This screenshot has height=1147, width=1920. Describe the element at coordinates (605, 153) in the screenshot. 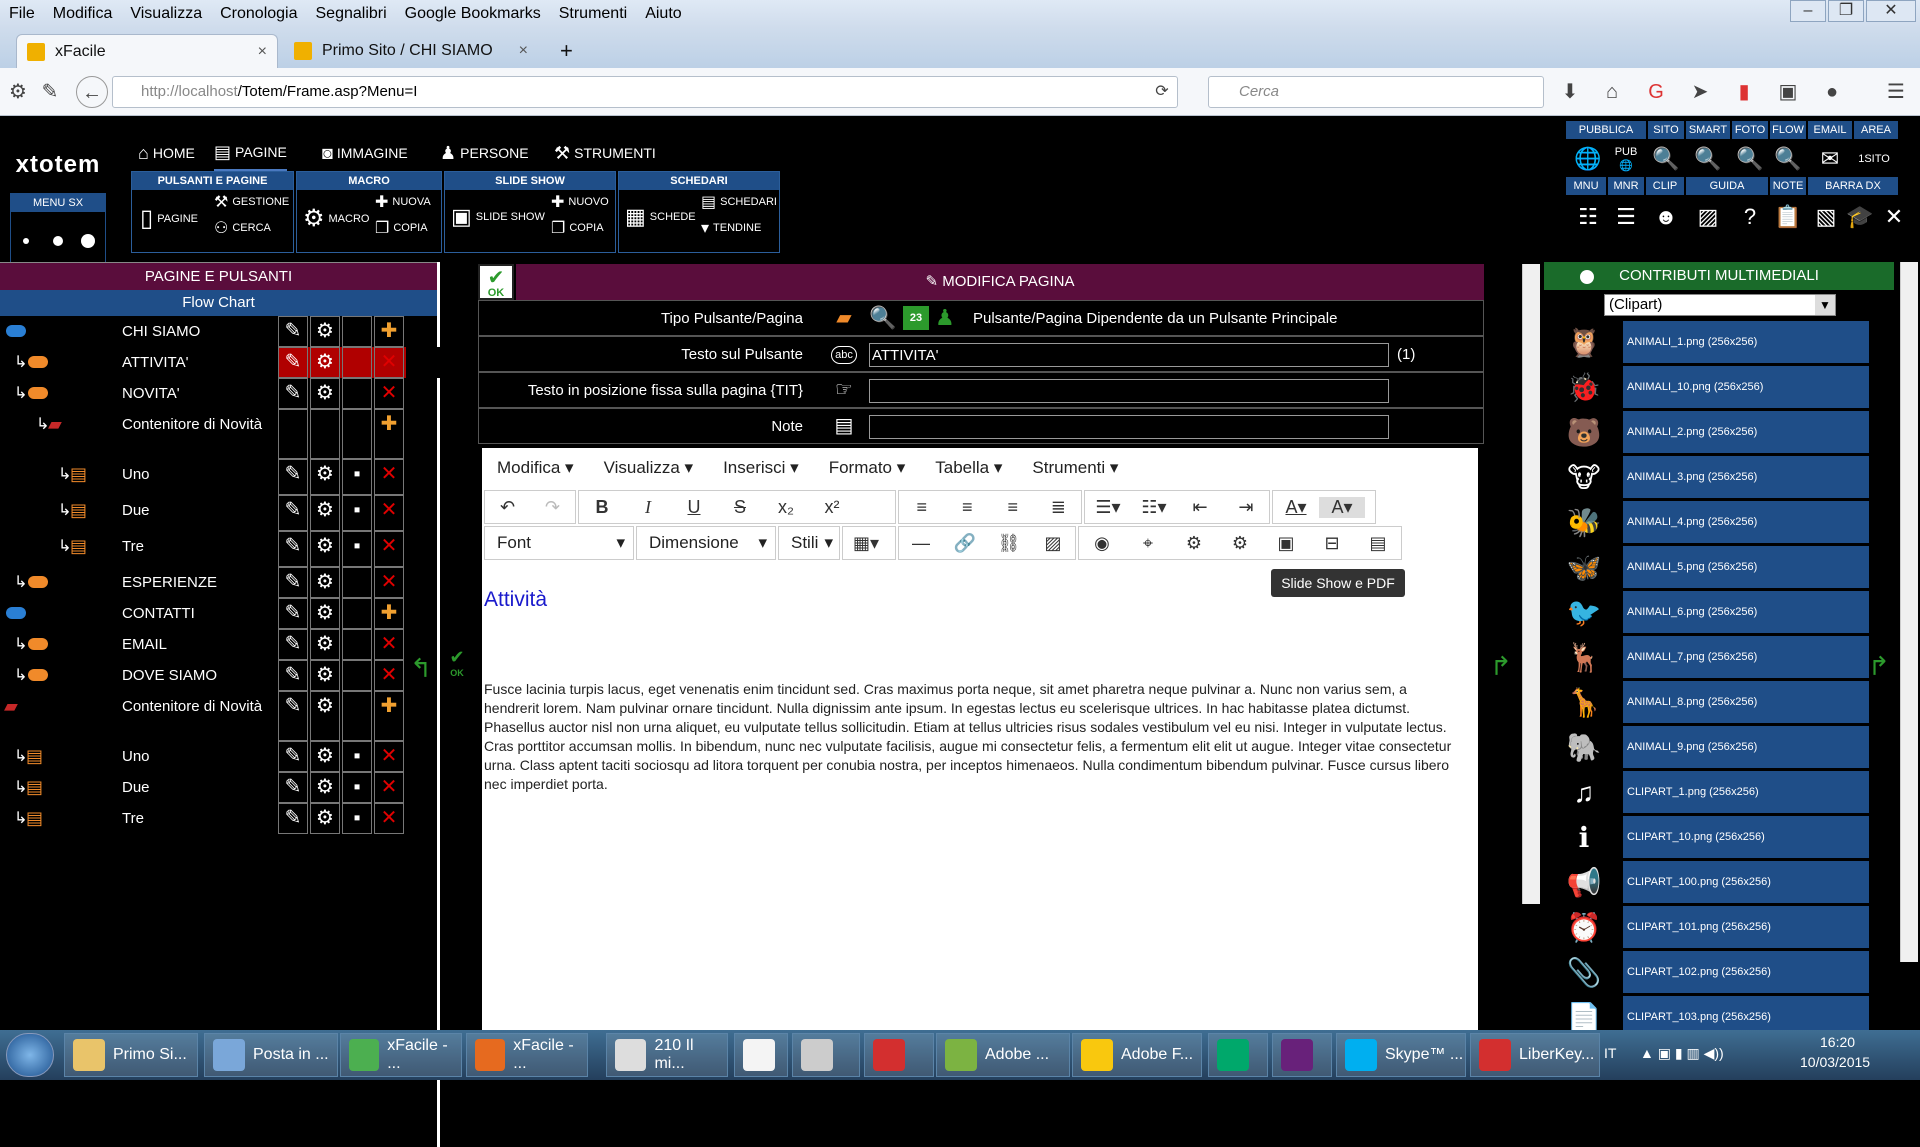

I see `nav-strumenti: ⚒ STRUMENTI` at that location.